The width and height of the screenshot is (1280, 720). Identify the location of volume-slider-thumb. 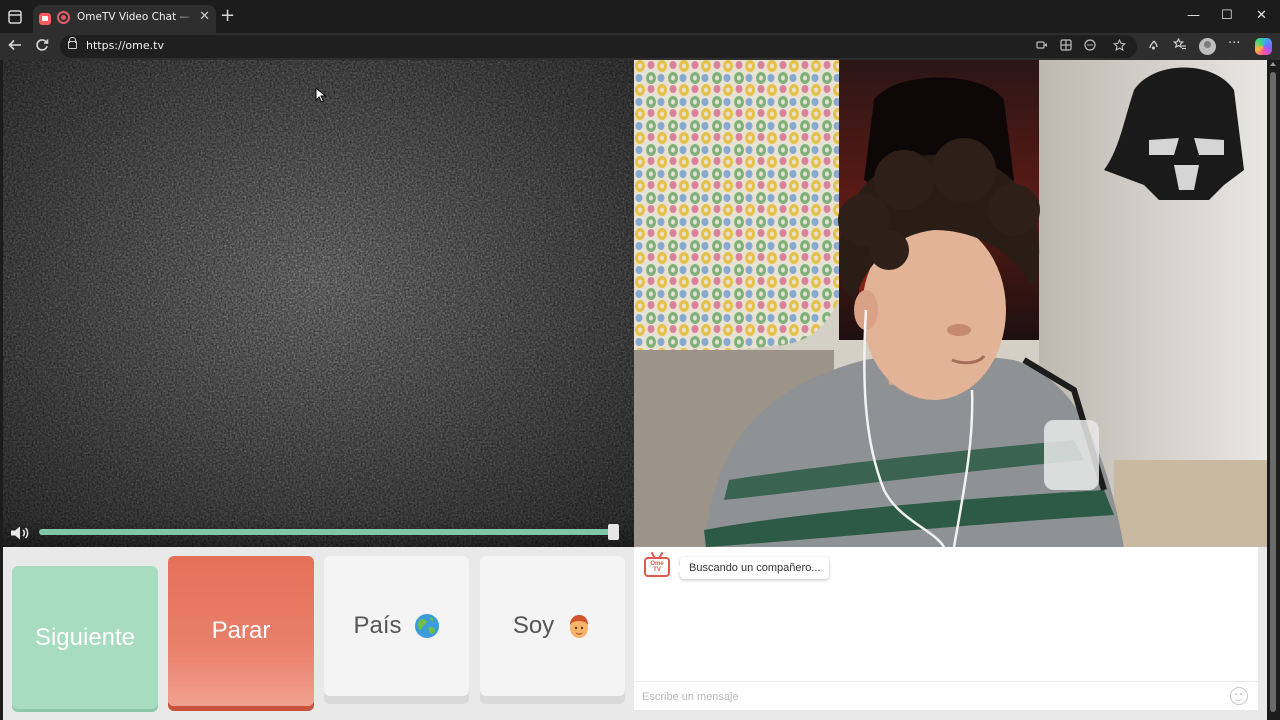
(613, 532).